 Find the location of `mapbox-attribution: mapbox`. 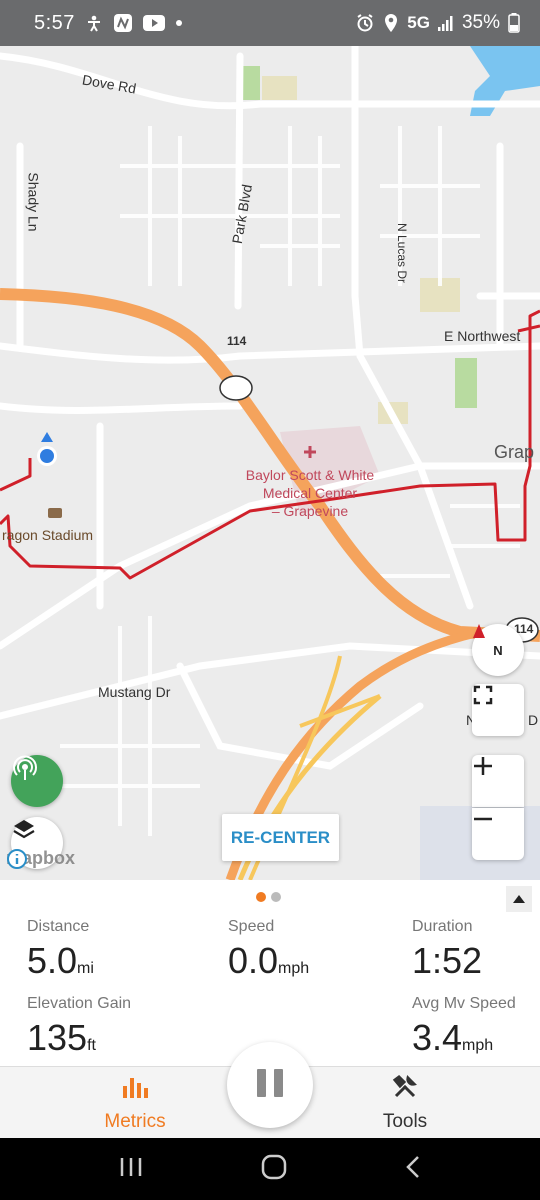

mapbox-attribution: mapbox is located at coordinates (45, 858).